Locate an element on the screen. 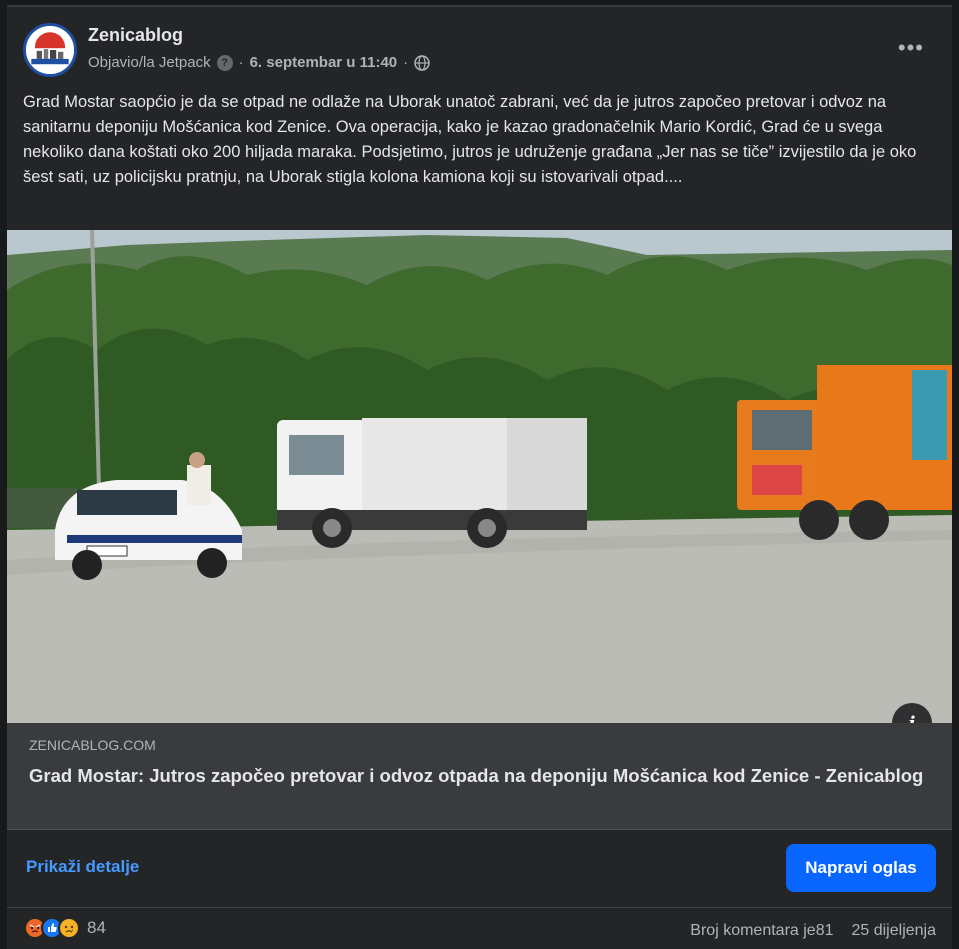  published-by: Objavio/la Jetpack is located at coordinates (149, 62).